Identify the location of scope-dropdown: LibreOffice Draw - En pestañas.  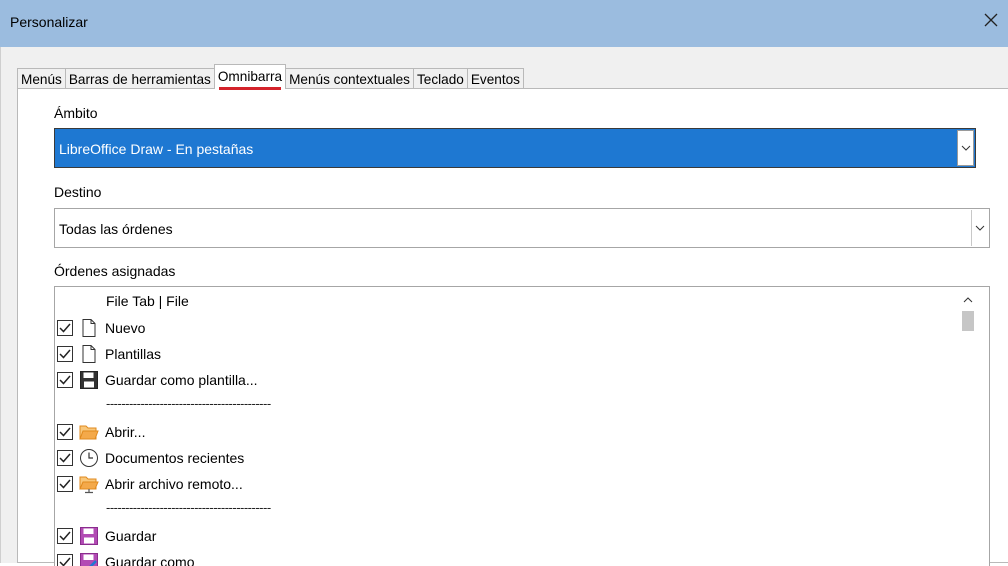
(515, 148).